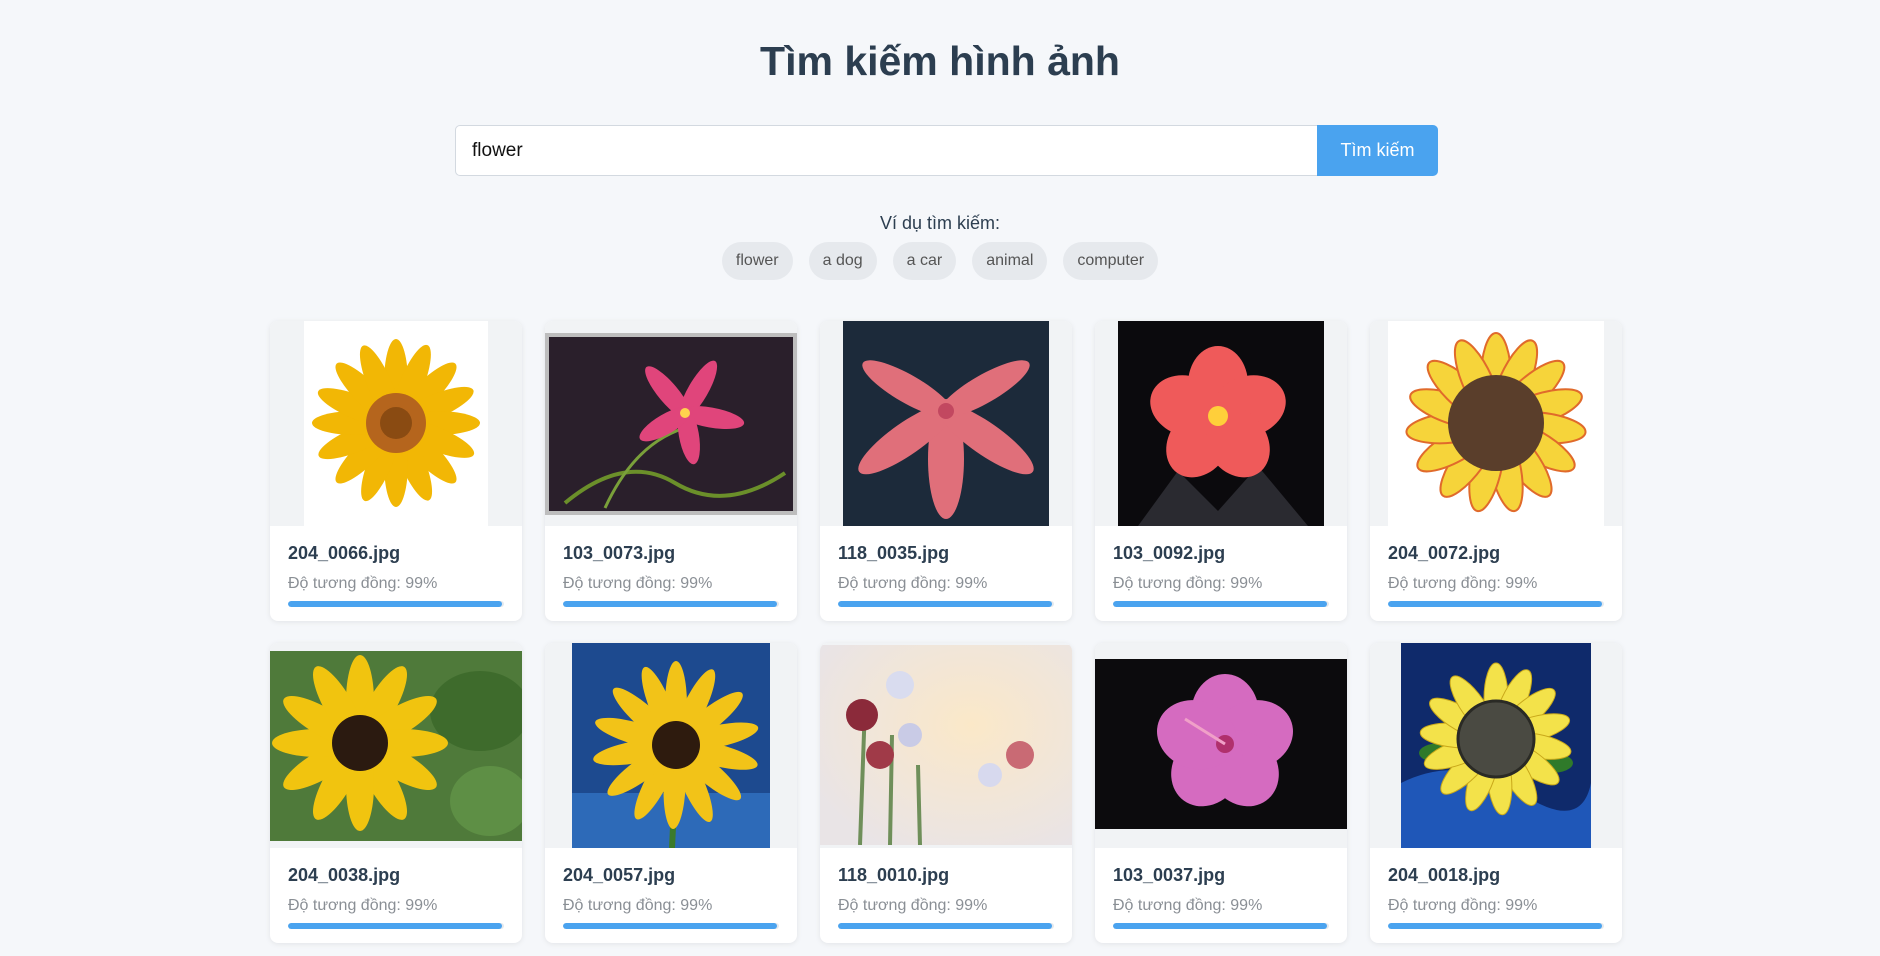 The height and width of the screenshot is (956, 1880). I want to click on example-chip-flower: flower, so click(757, 261).